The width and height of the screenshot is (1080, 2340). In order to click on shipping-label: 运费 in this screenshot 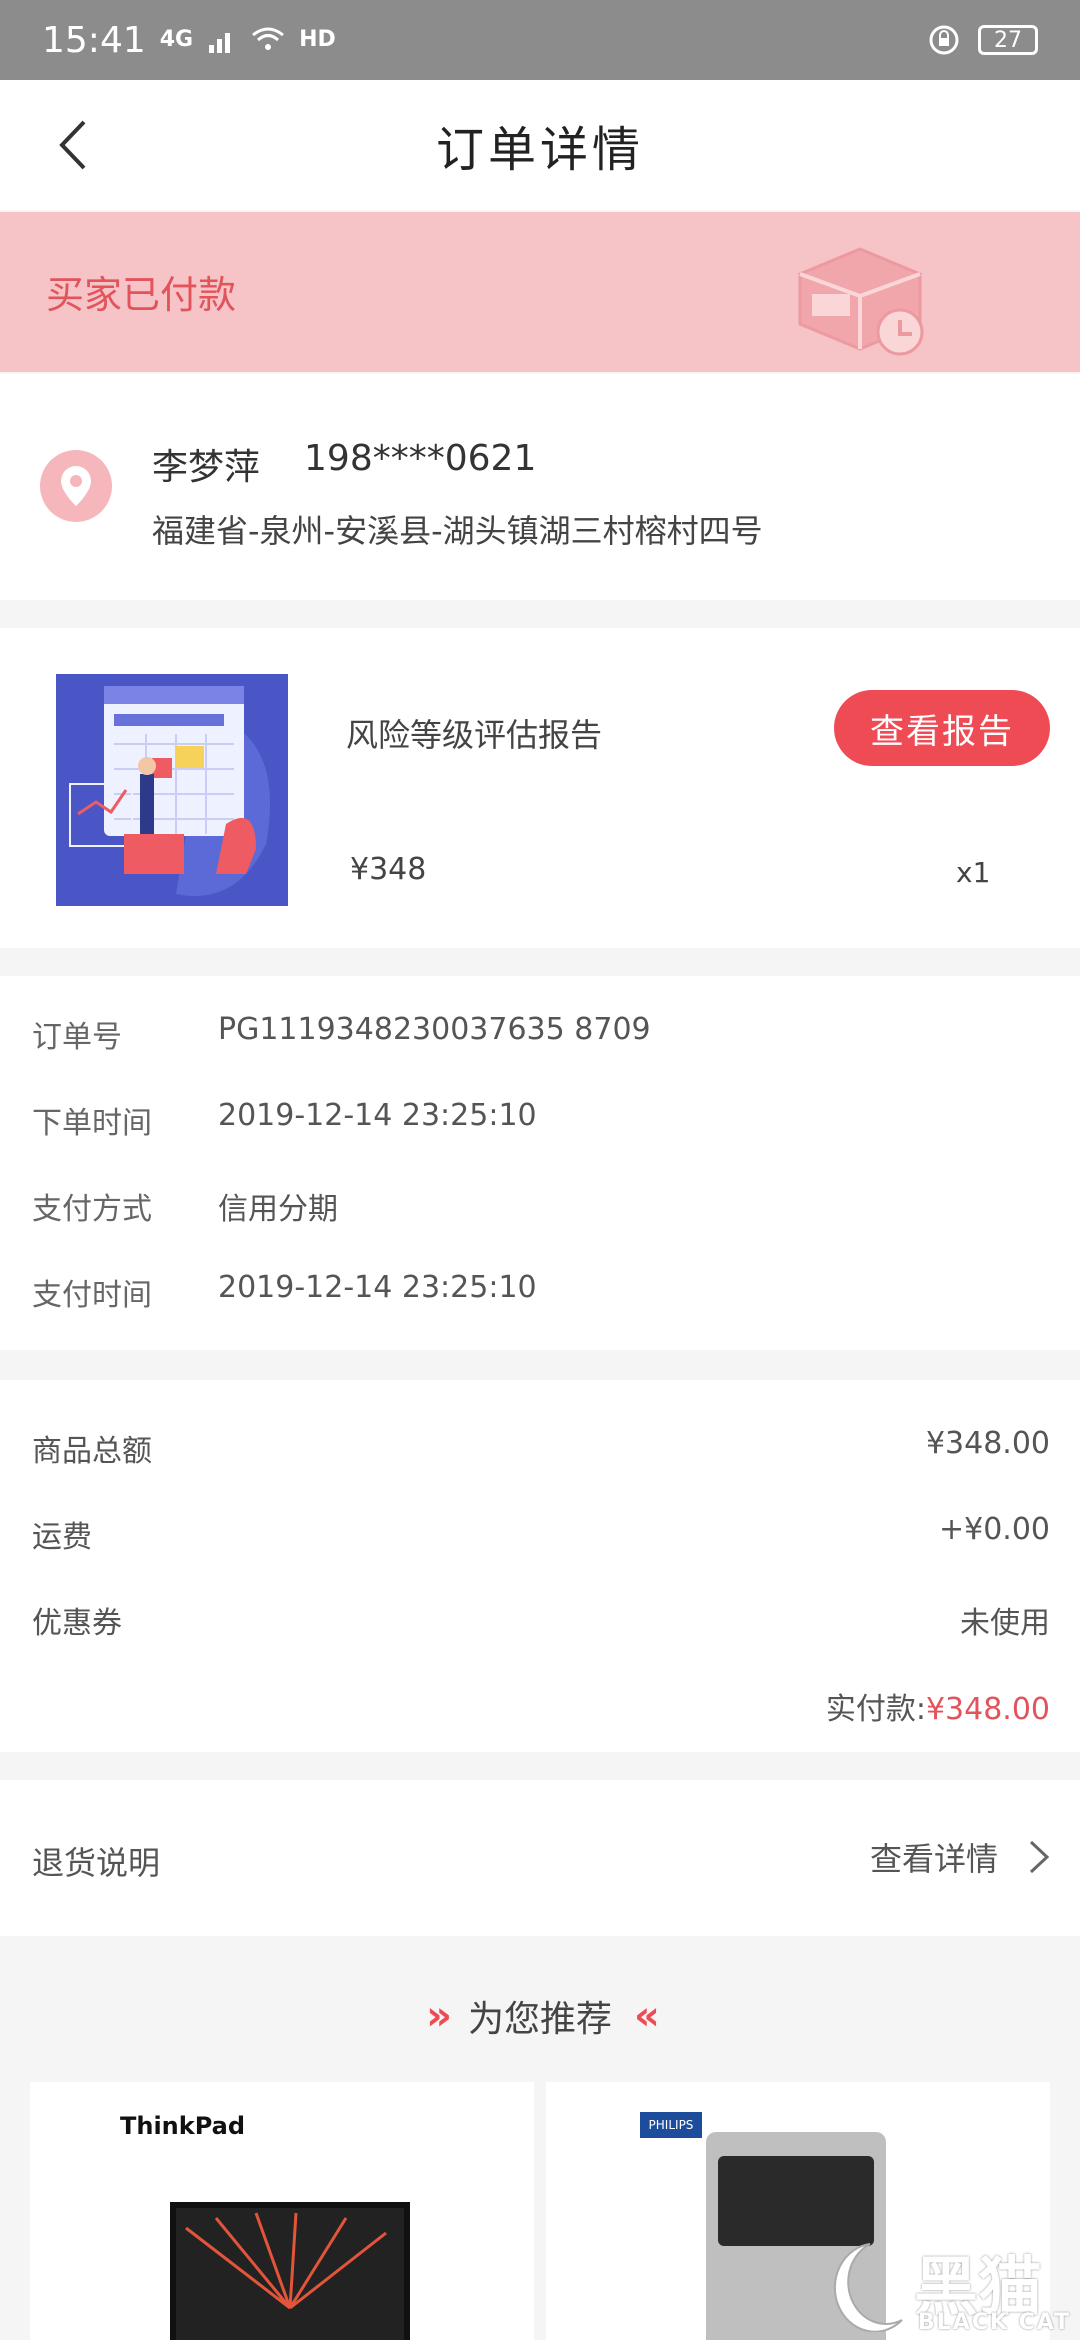, I will do `click(62, 1537)`.